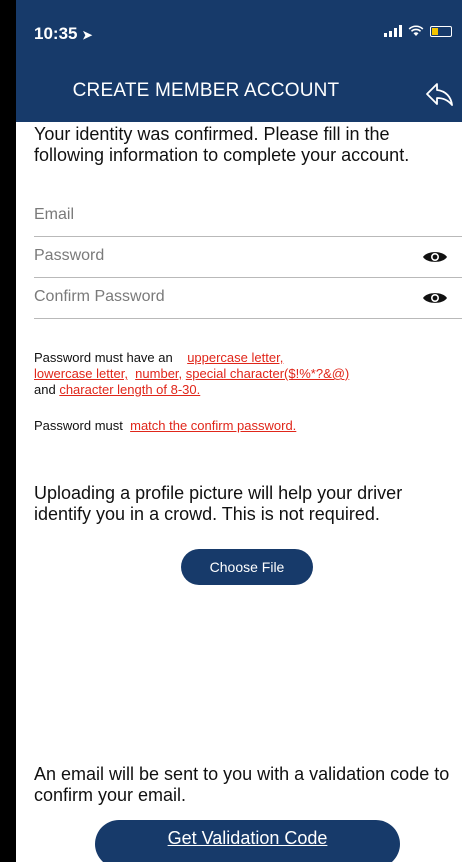 Image resolution: width=462 pixels, height=862 pixels. Describe the element at coordinates (78, 425) in the screenshot. I see `match-rule-prefix: Password must` at that location.